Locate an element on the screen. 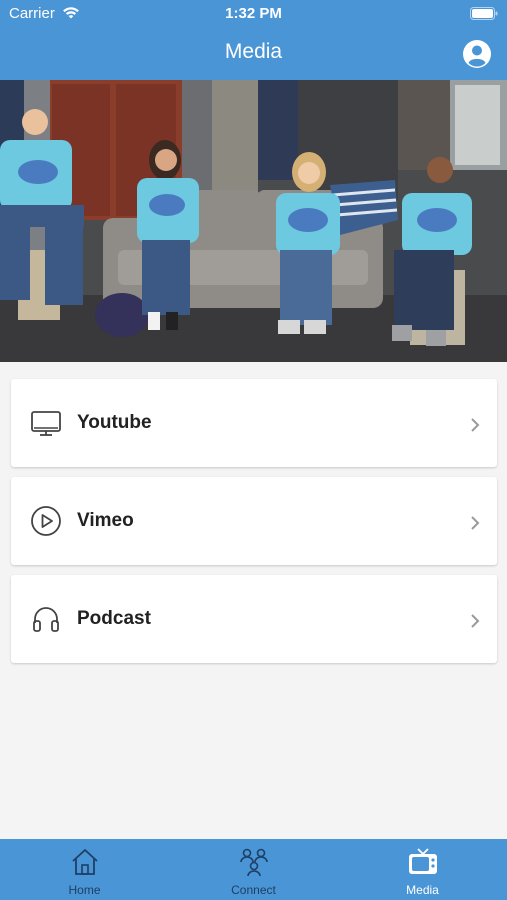  monitor-icon is located at coordinates (46, 423).